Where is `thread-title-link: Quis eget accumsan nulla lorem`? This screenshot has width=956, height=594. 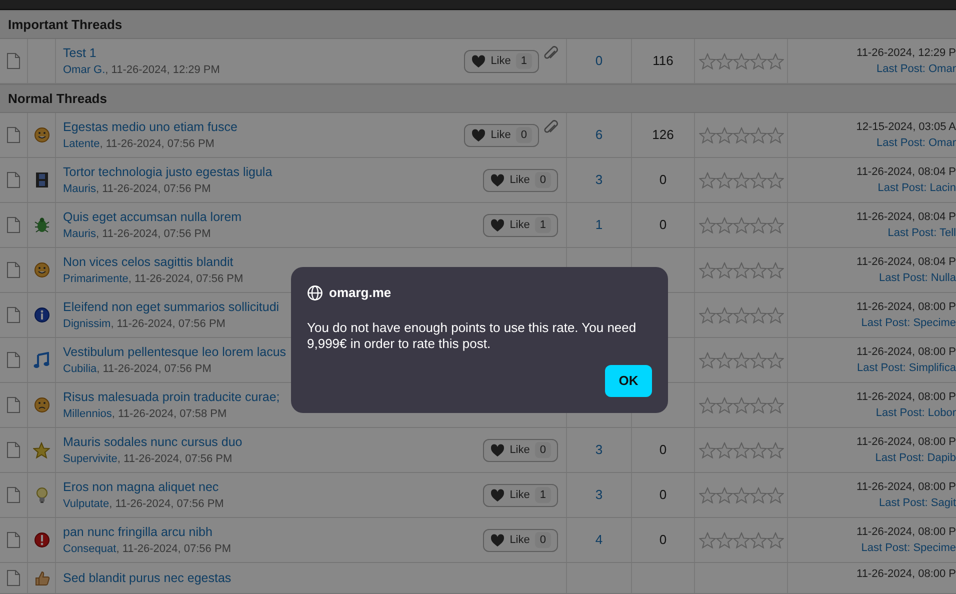
thread-title-link: Quis eget accumsan nulla lorem is located at coordinates (273, 217).